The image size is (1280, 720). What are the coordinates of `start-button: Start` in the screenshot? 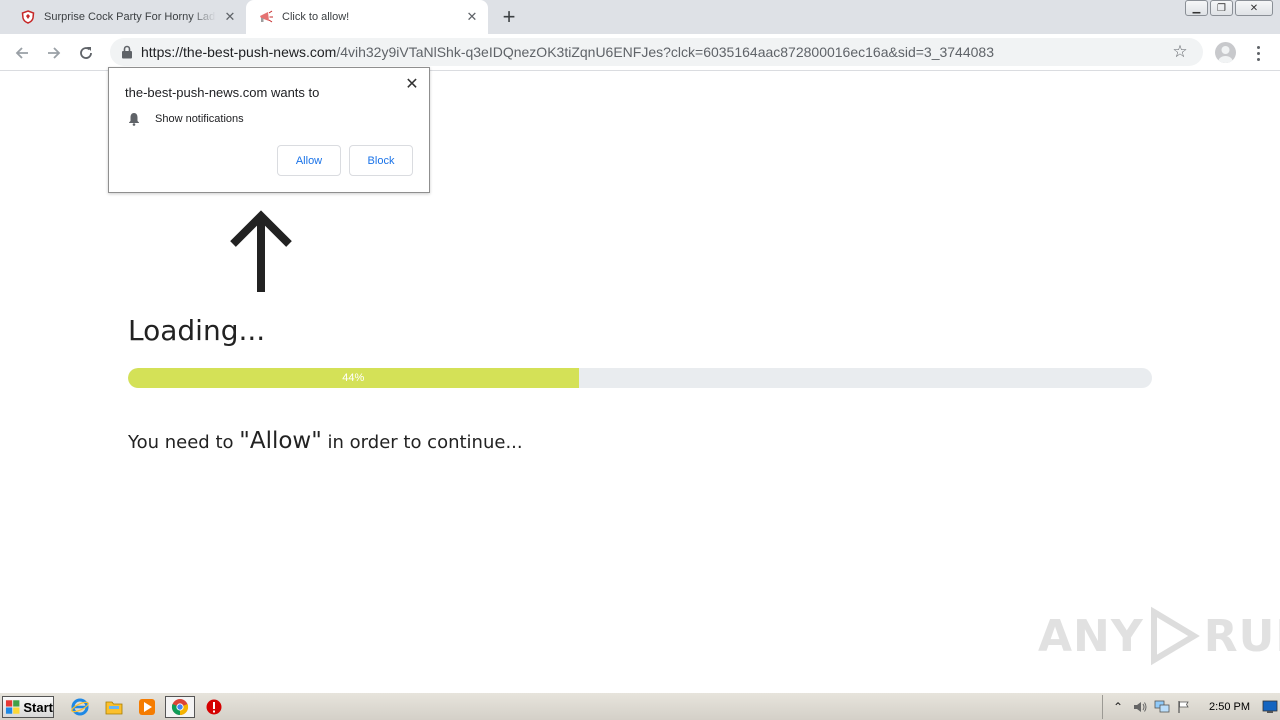 It's located at (28, 707).